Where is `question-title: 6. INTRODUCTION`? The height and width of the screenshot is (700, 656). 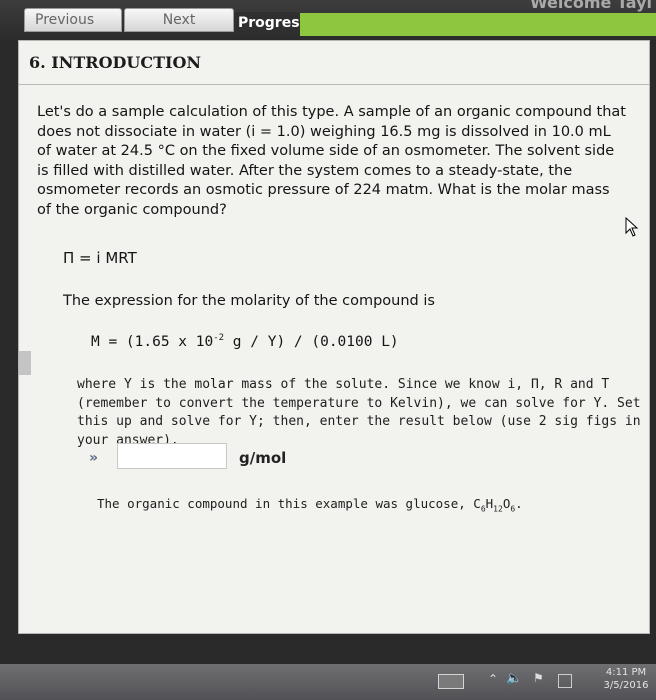 question-title: 6. INTRODUCTION is located at coordinates (115, 62).